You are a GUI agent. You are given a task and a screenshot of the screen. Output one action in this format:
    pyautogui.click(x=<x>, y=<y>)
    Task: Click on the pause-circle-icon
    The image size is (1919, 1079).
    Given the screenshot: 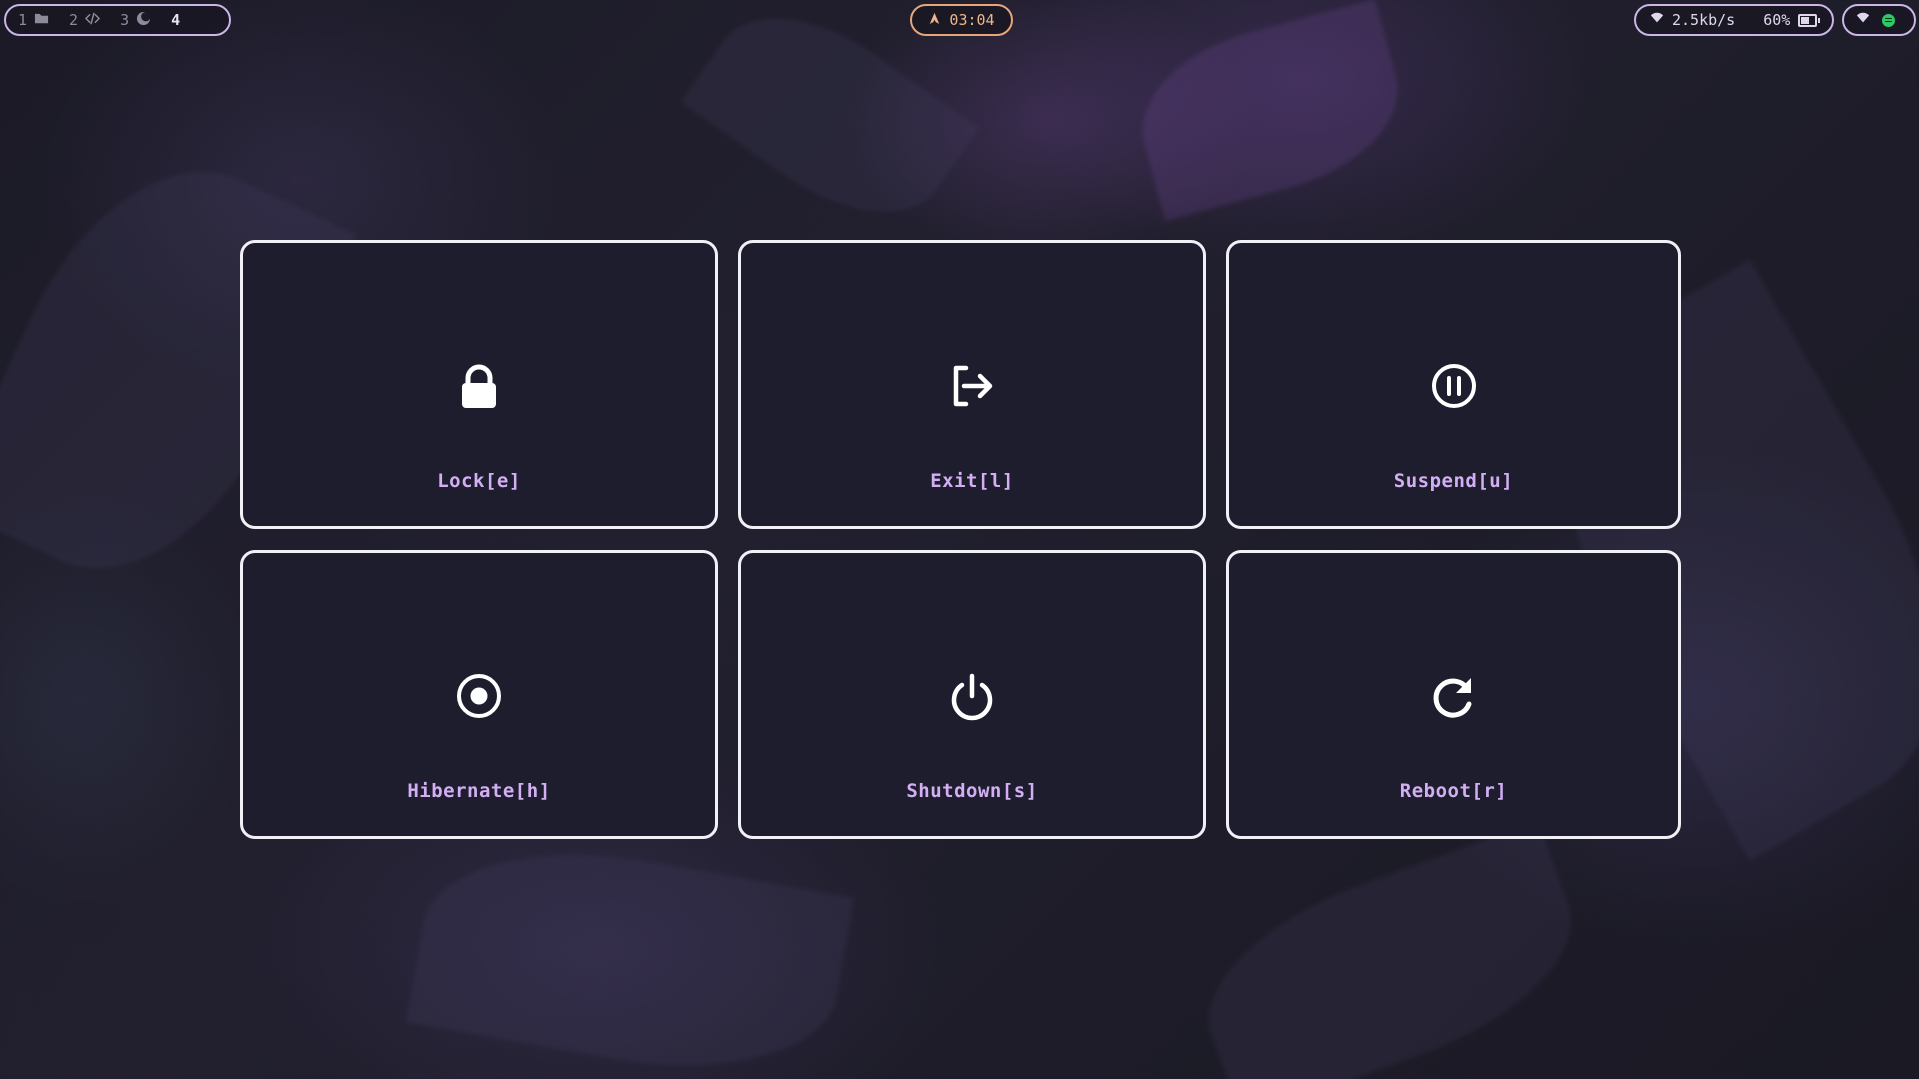 What is the action you would take?
    pyautogui.click(x=1454, y=386)
    